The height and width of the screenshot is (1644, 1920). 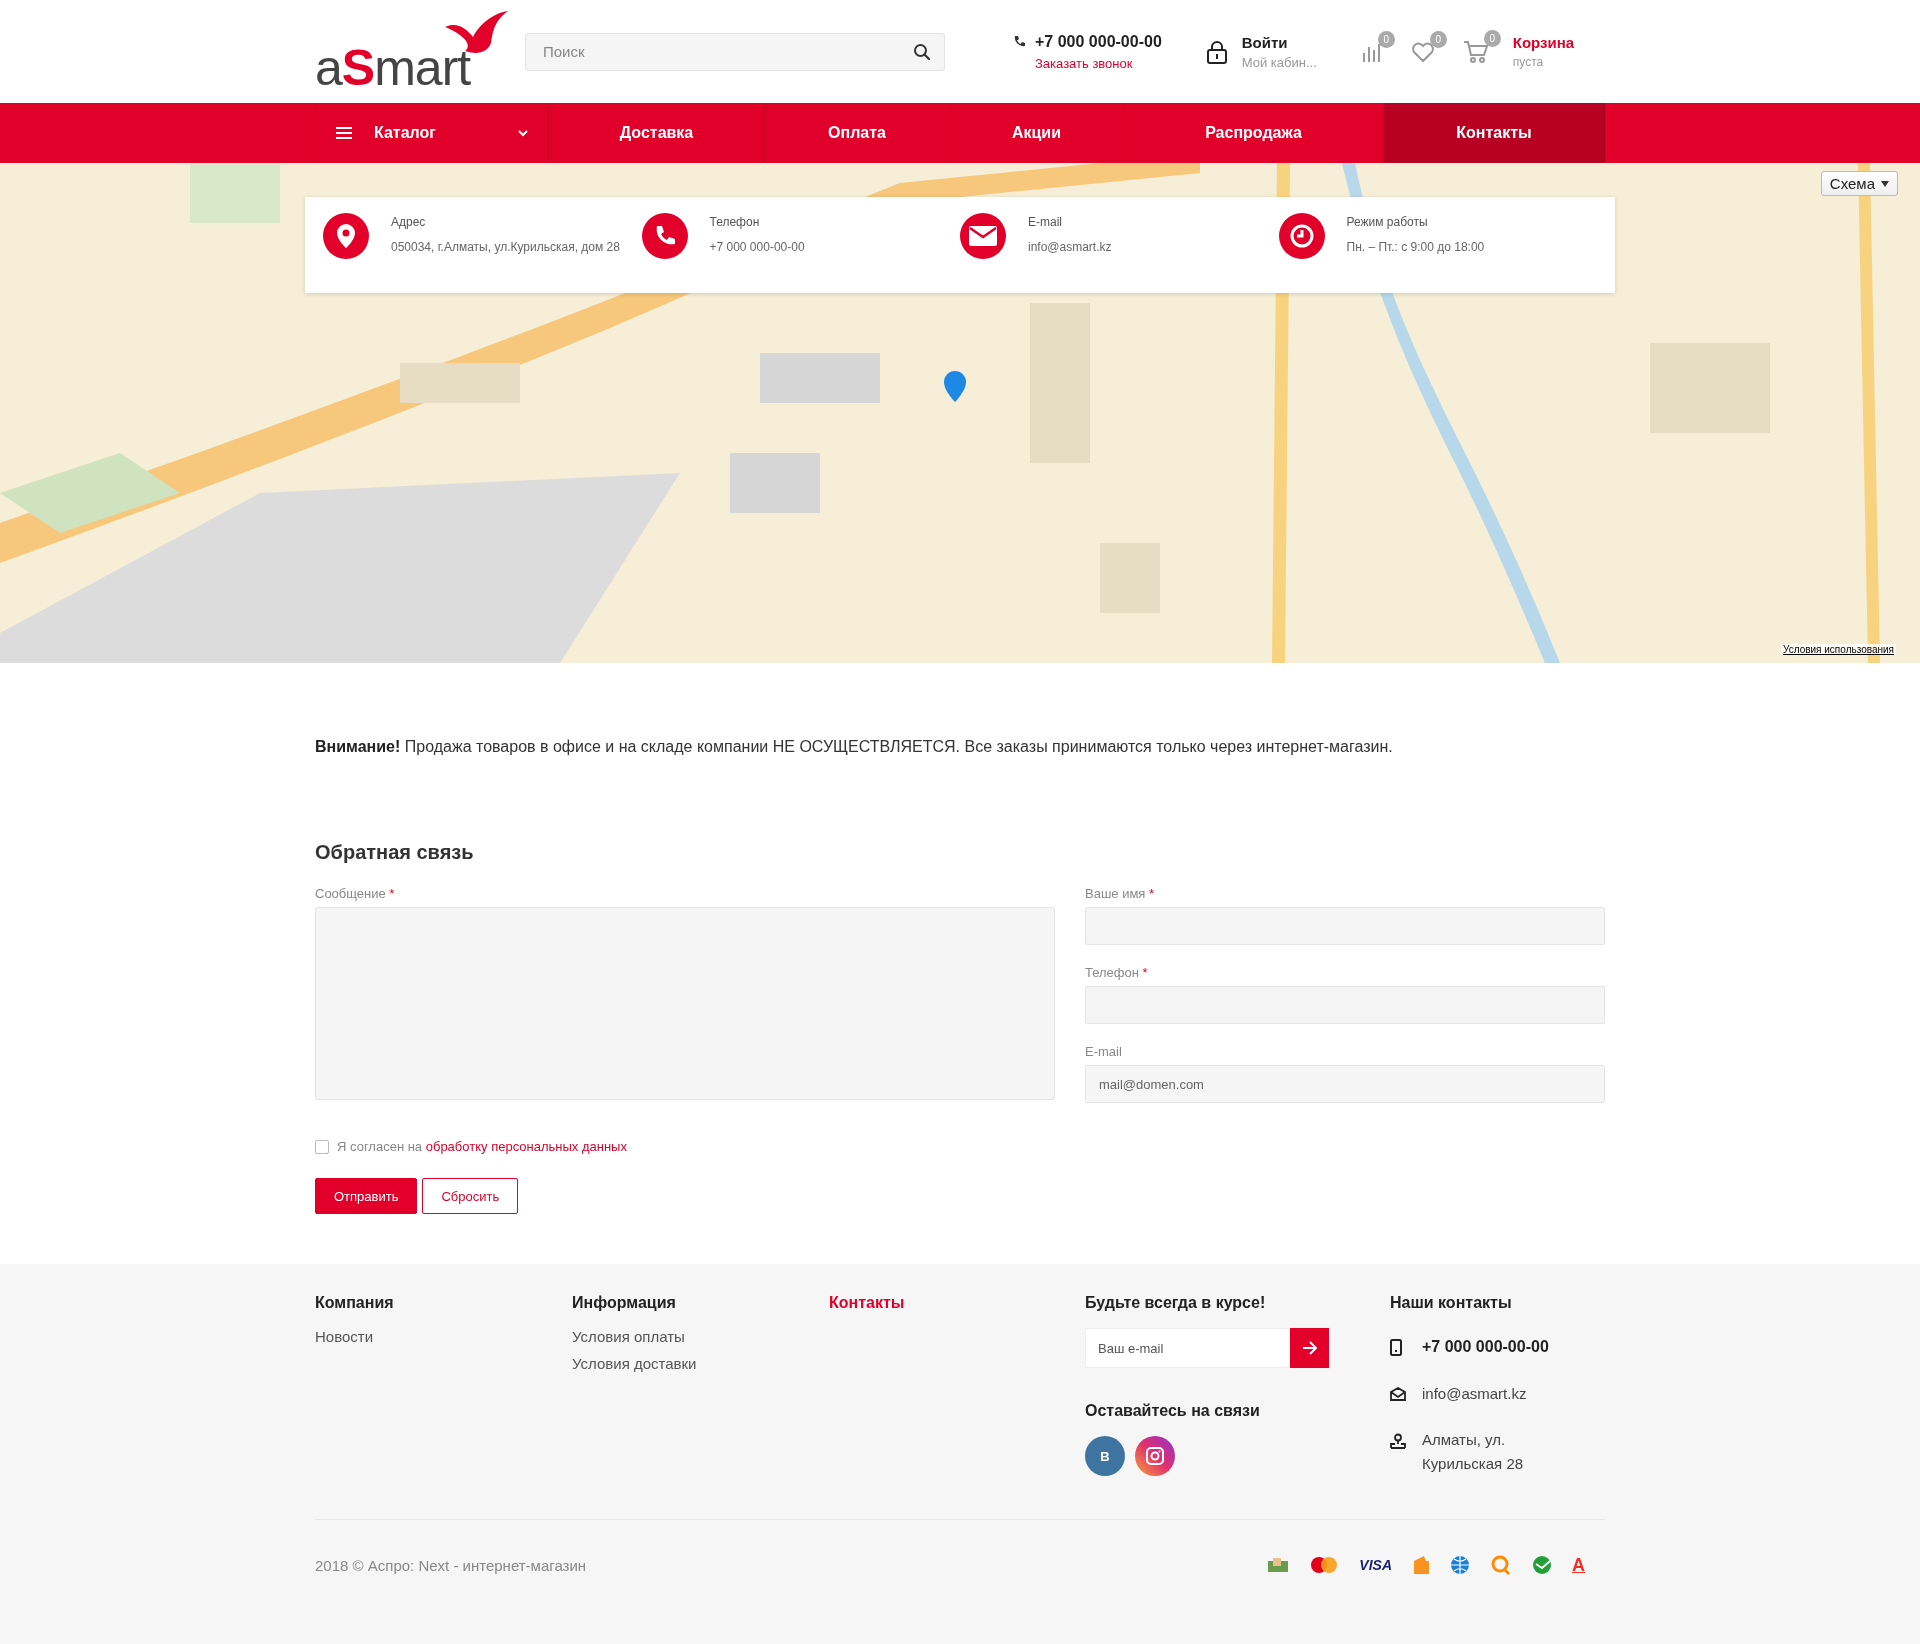 What do you see at coordinates (685, 1003) in the screenshot?
I see `message-field` at bounding box center [685, 1003].